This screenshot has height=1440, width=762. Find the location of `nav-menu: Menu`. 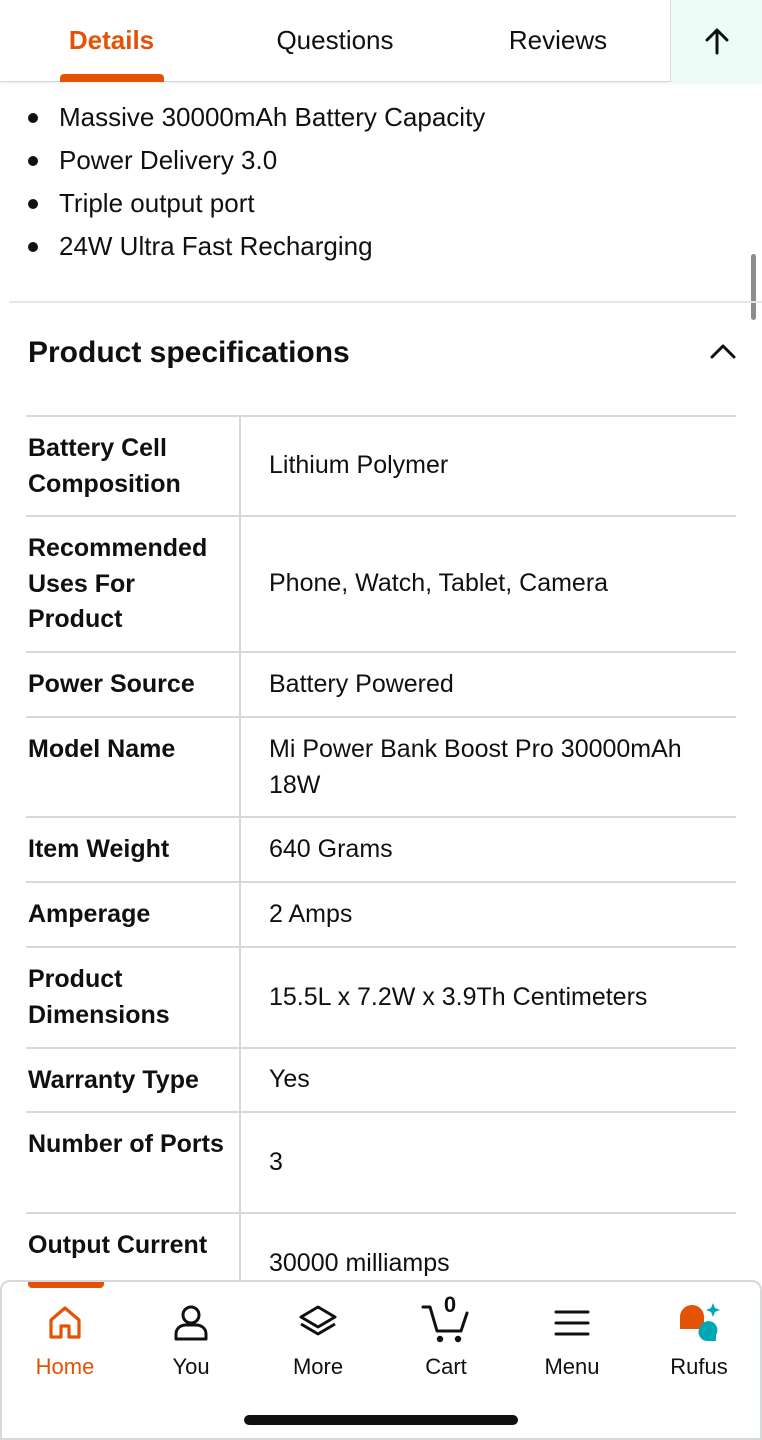

nav-menu: Menu is located at coordinates (572, 1339).